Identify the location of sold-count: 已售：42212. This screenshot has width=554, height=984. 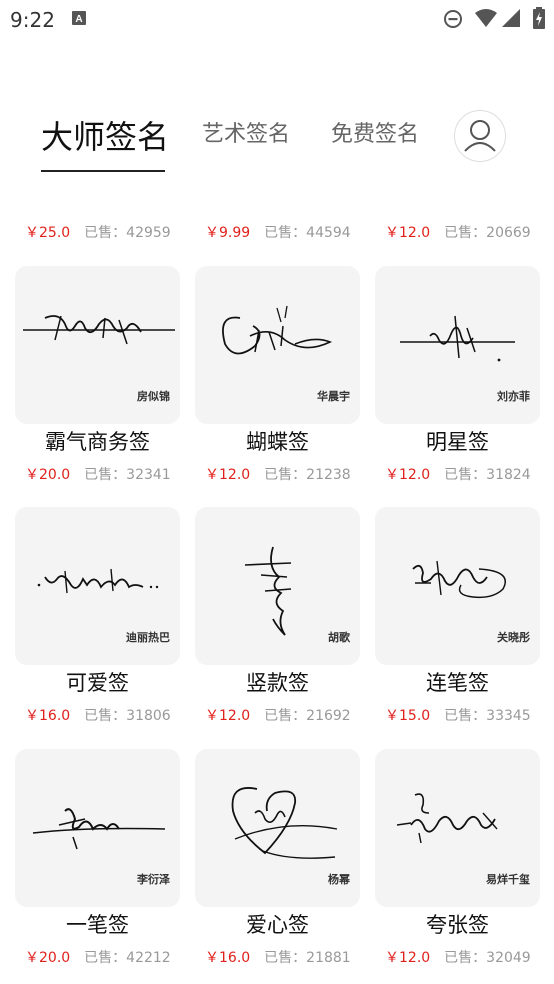
(127, 958).